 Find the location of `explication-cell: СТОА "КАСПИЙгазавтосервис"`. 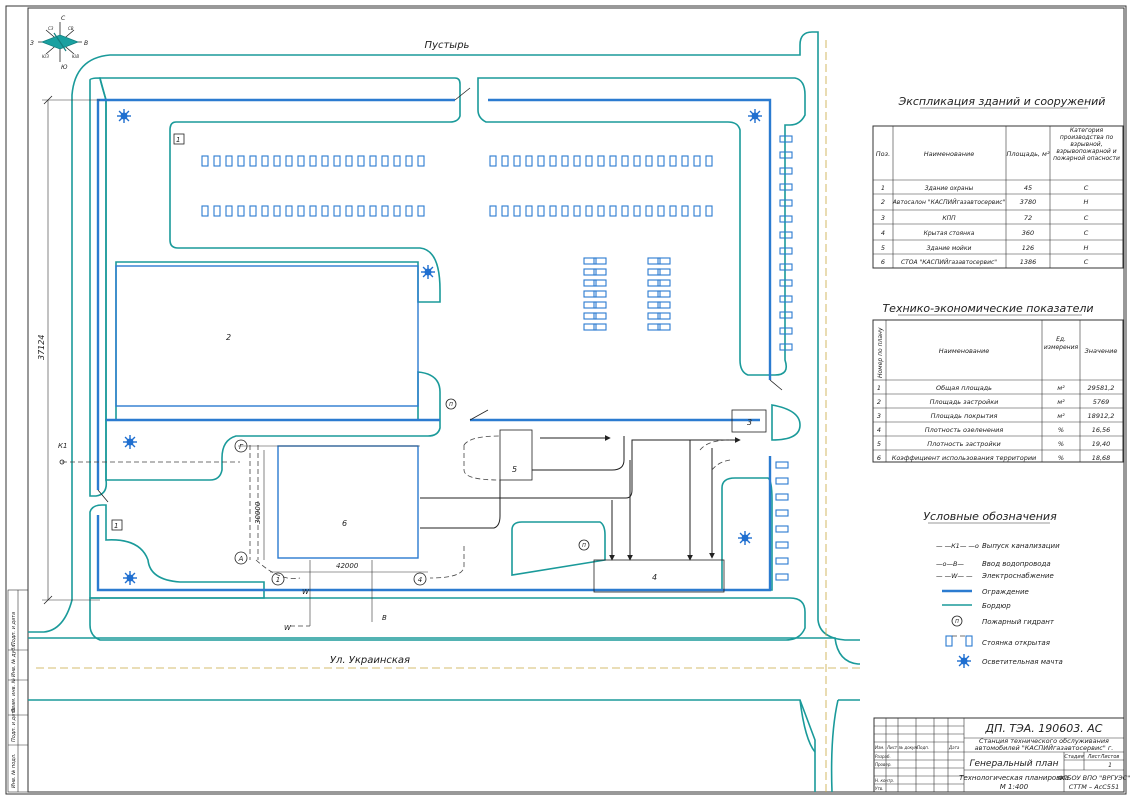

explication-cell: СТОА "КАСПИЙгазавтосервис" is located at coordinates (949, 262).